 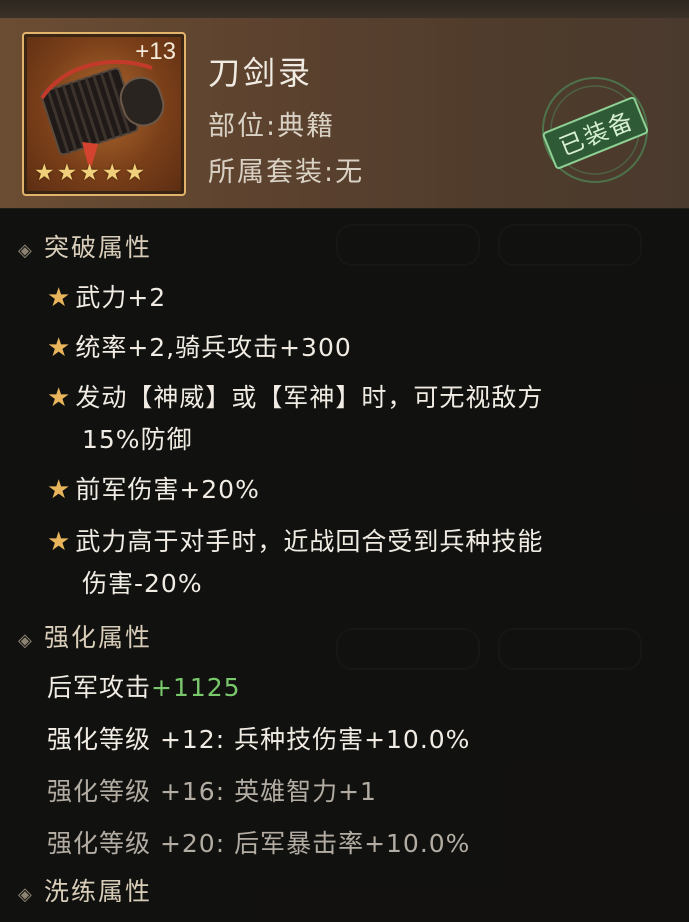 I want to click on enhance-base-line: 后军攻击+1125, so click(x=144, y=686).